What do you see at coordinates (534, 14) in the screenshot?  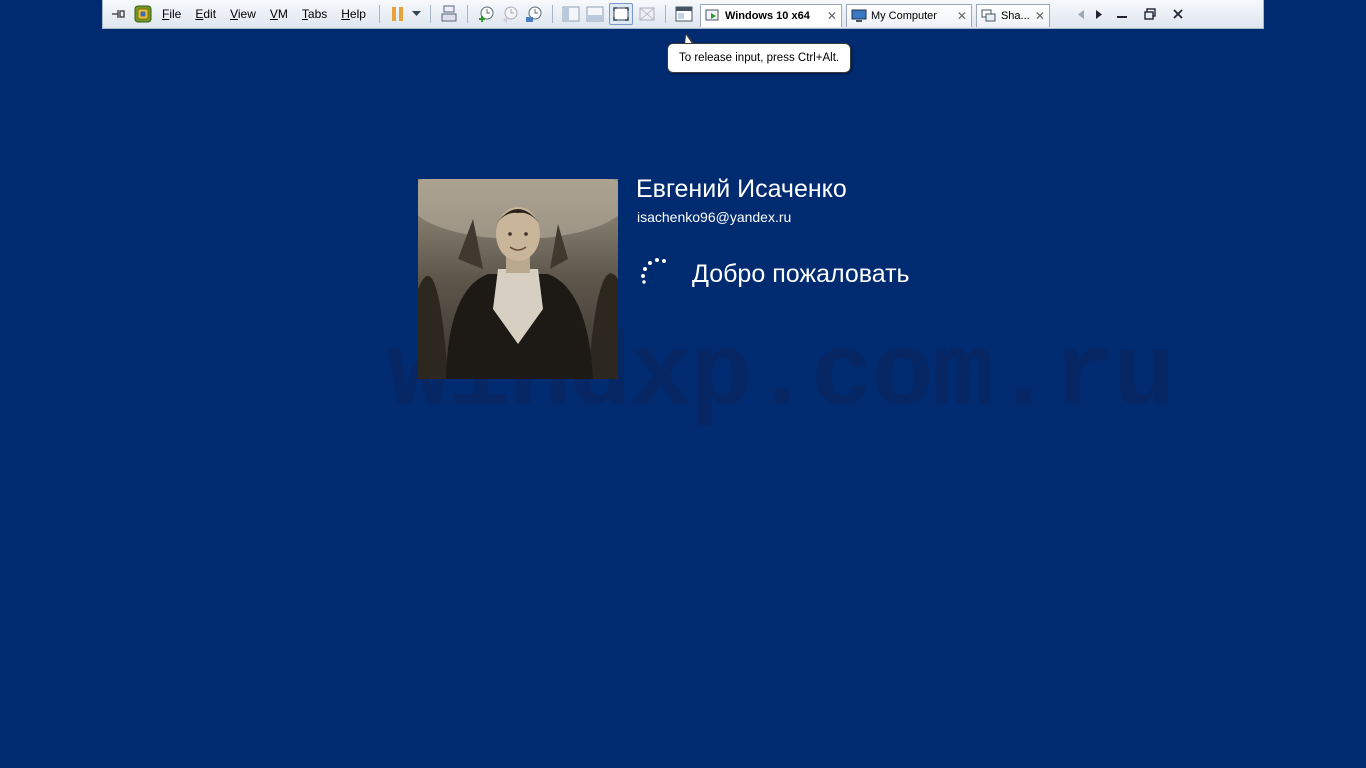 I see `snapshot-manager-icon` at bounding box center [534, 14].